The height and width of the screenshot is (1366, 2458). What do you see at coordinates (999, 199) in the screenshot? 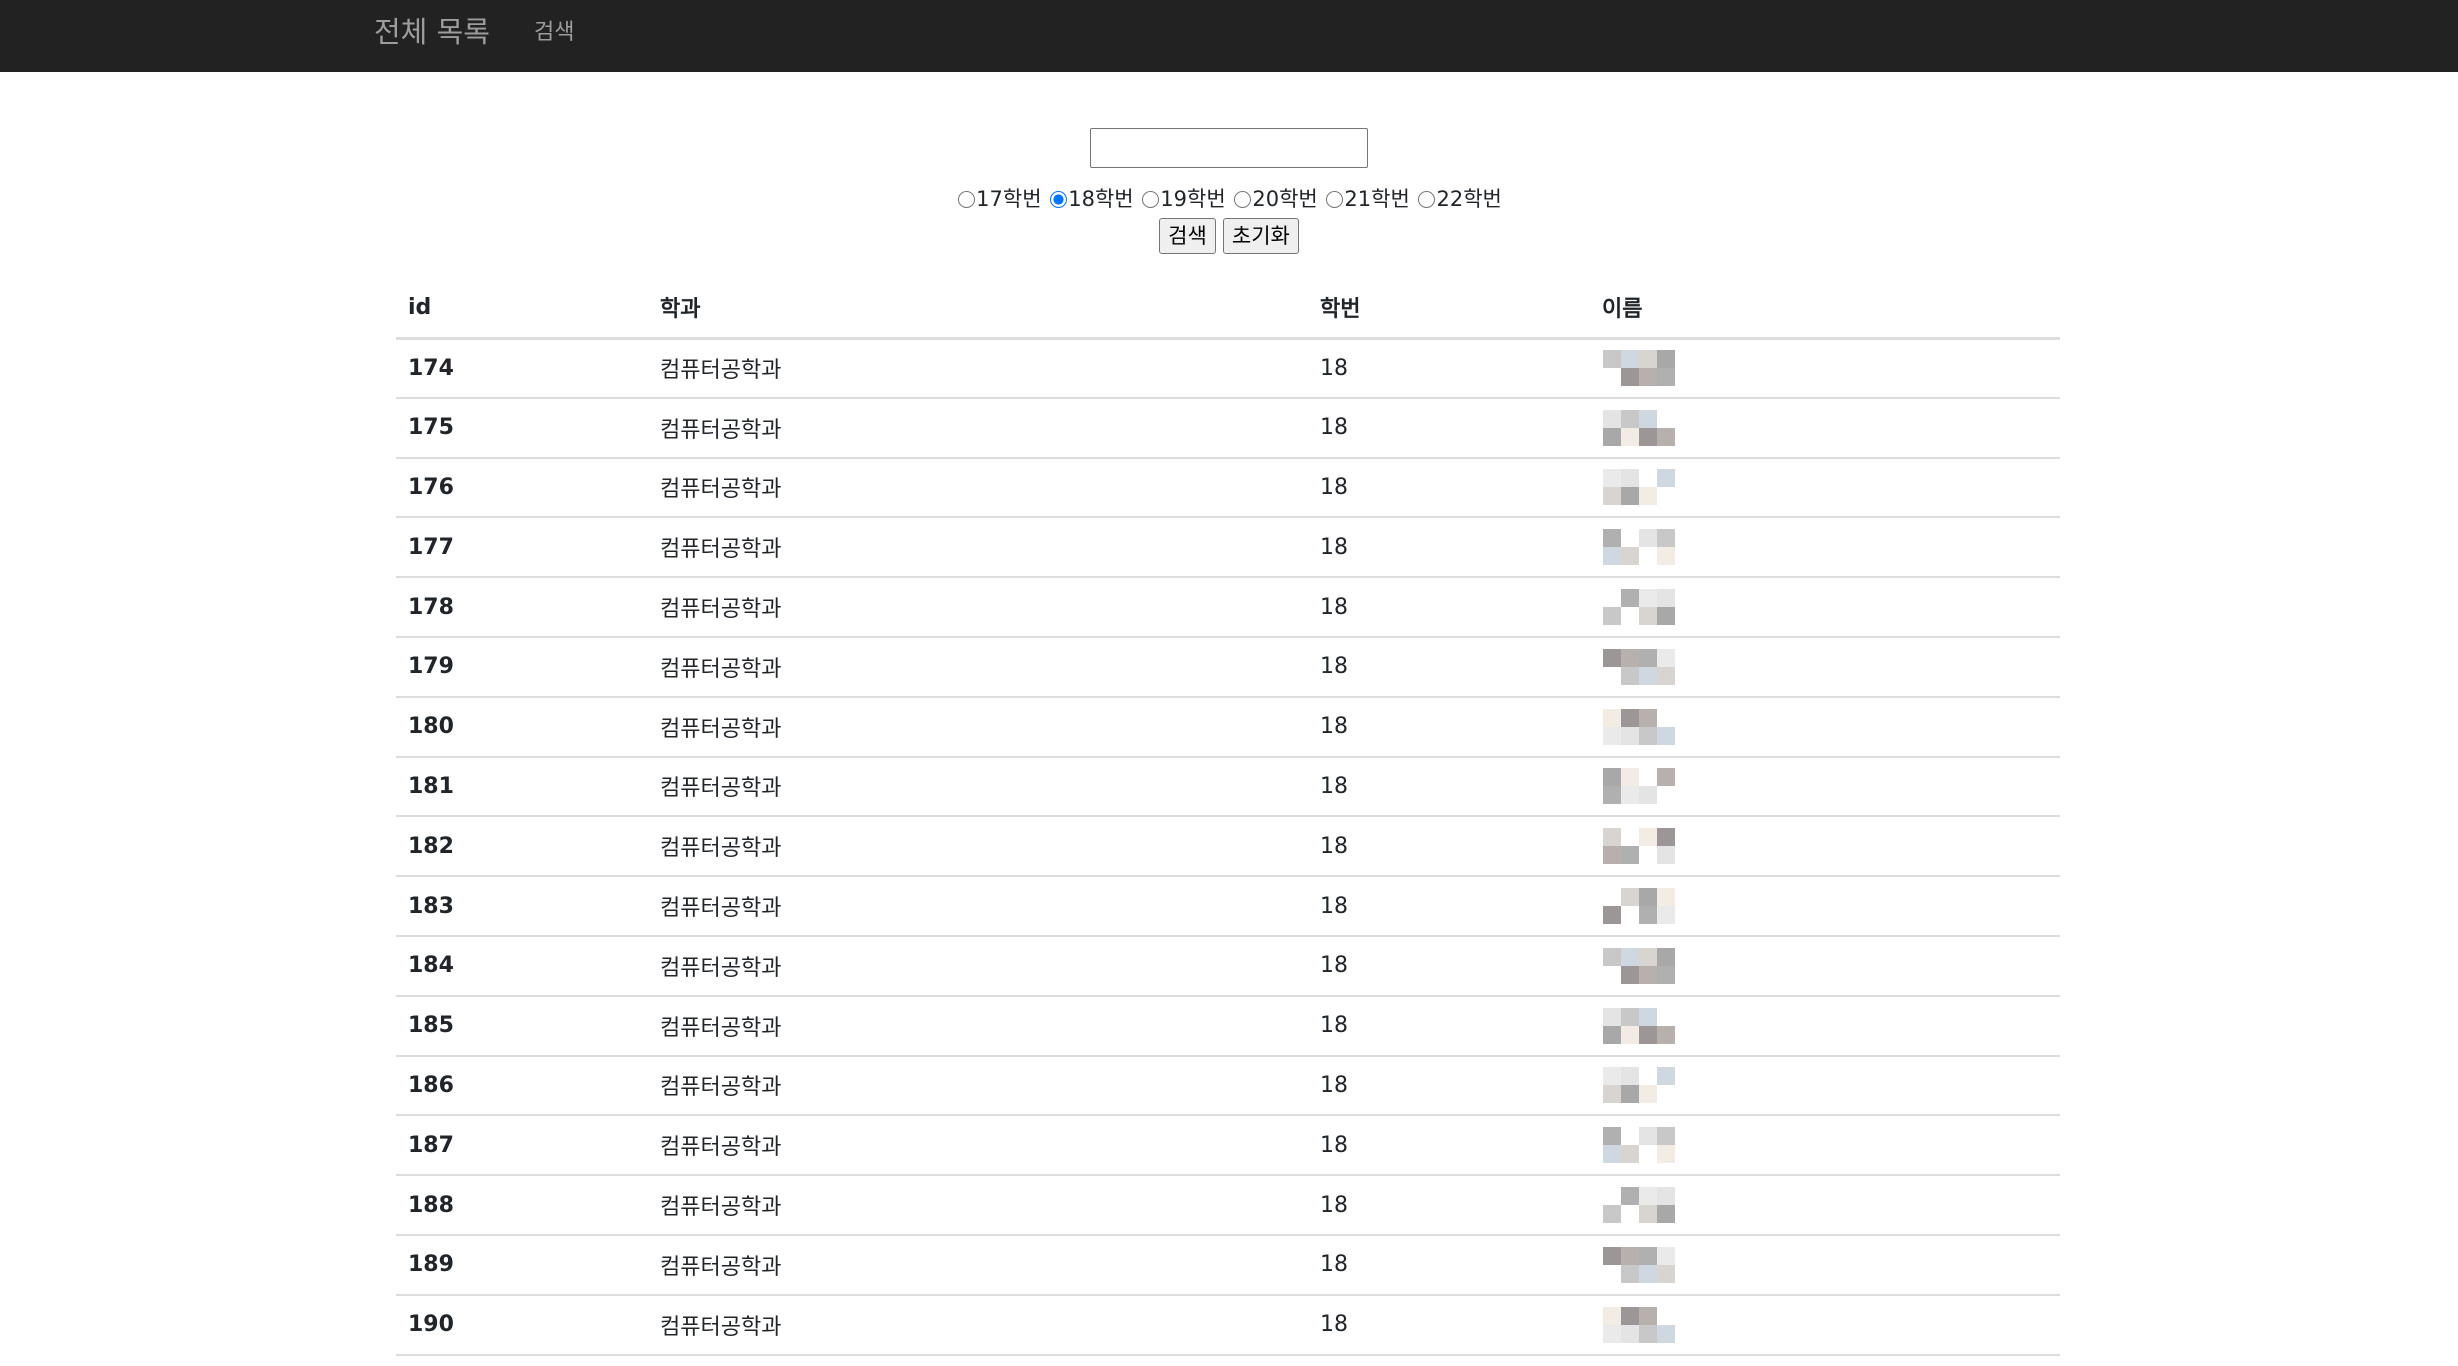
I see `radio-option-17: 17학번` at bounding box center [999, 199].